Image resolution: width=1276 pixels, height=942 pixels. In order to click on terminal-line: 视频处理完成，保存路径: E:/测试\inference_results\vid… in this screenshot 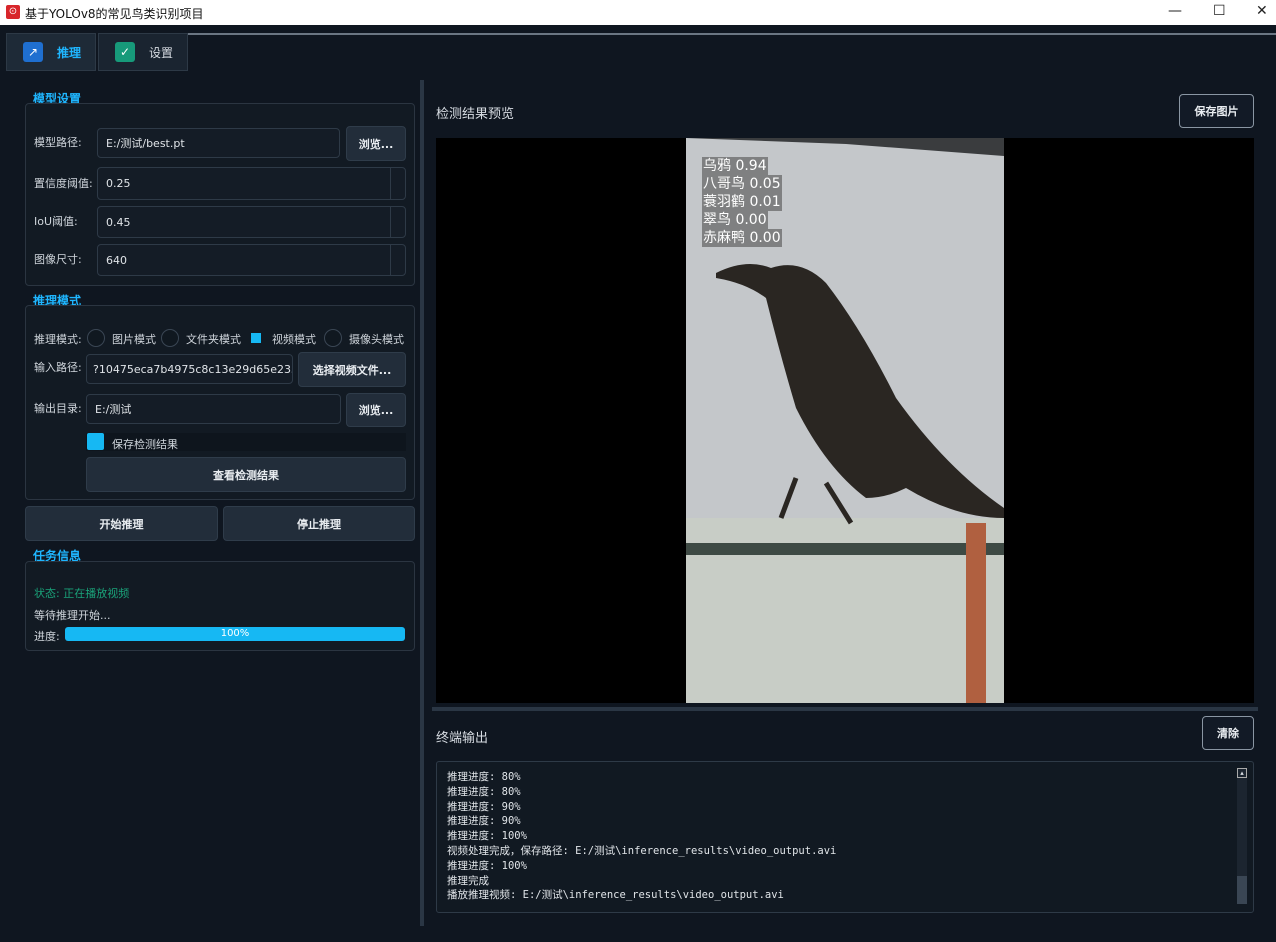, I will do `click(642, 850)`.